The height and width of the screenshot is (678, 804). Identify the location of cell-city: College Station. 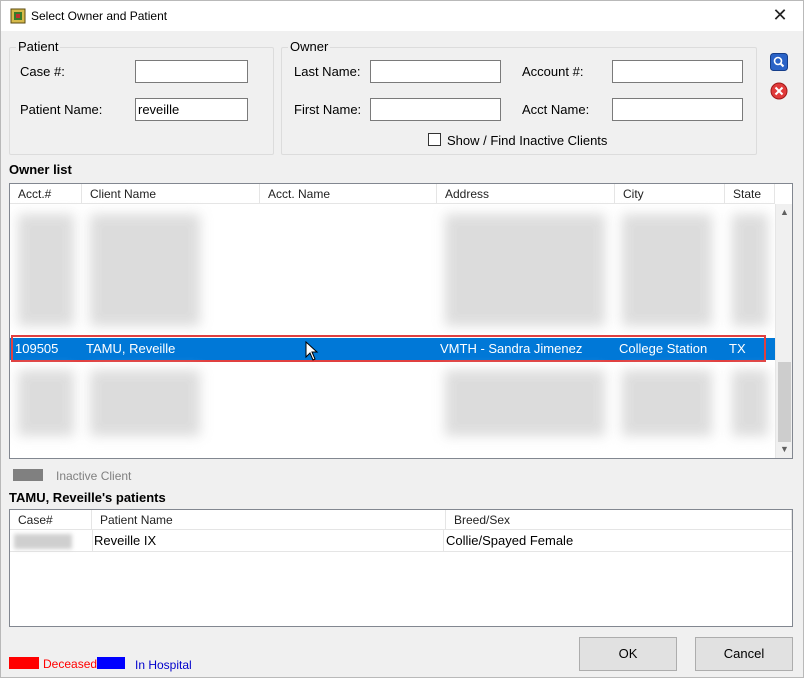
(663, 348).